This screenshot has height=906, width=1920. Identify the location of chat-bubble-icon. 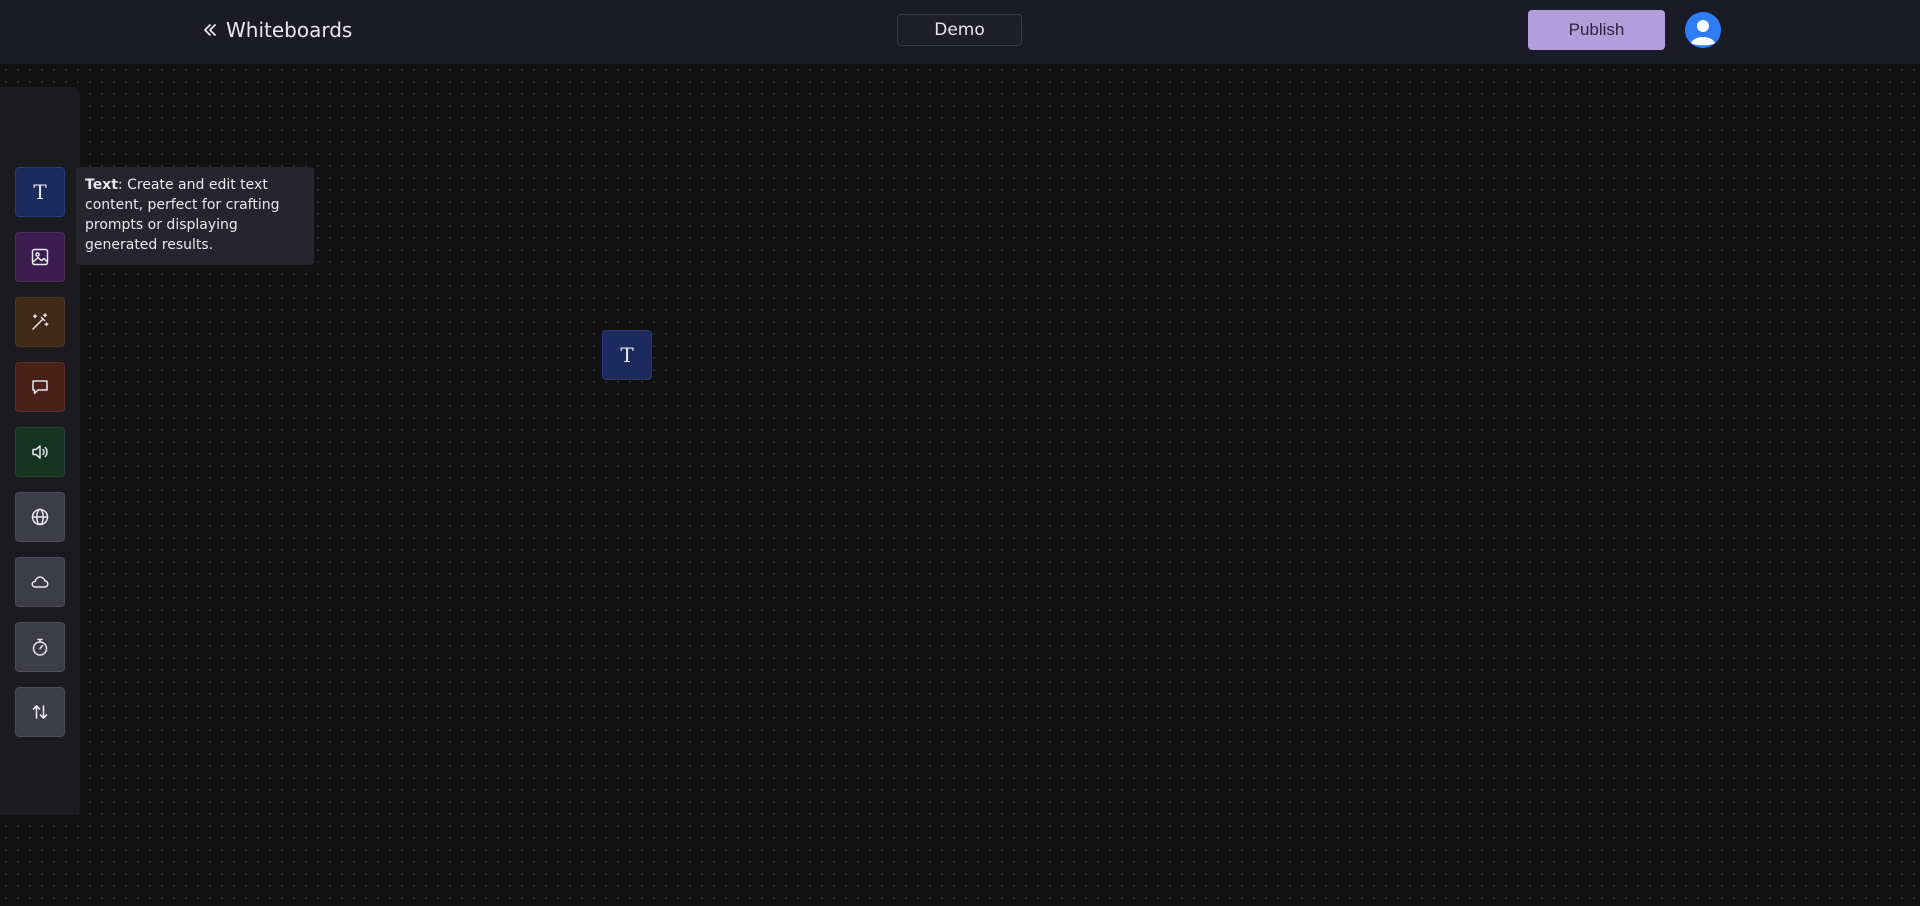
(40, 387).